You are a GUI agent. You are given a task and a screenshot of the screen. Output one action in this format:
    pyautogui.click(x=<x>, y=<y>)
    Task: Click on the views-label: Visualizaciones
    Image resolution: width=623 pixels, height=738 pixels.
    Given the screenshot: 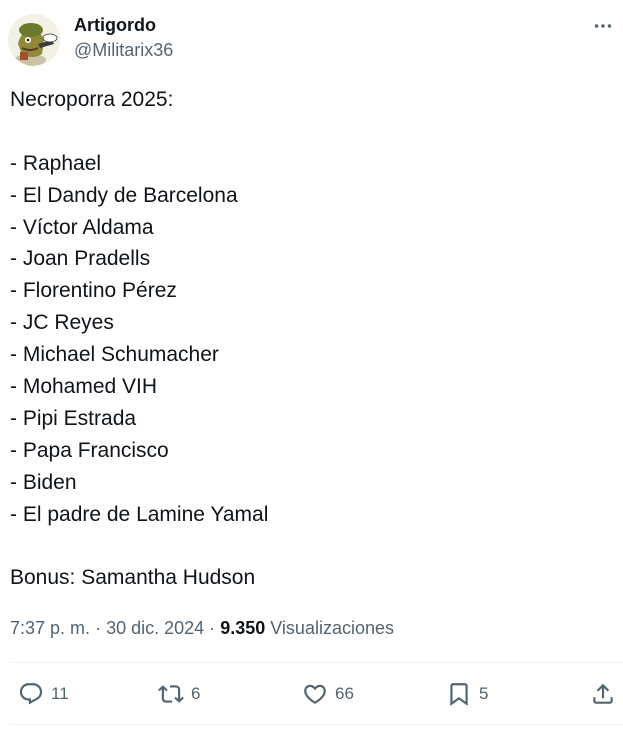 What is the action you would take?
    pyautogui.click(x=332, y=628)
    